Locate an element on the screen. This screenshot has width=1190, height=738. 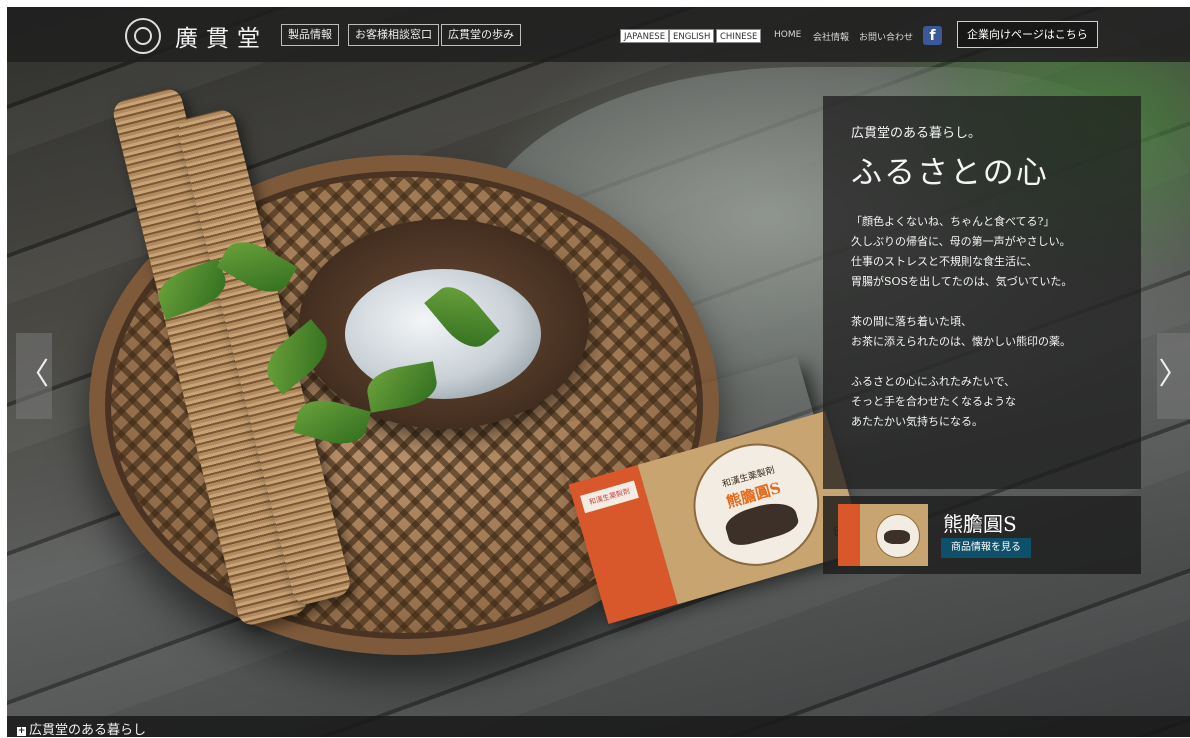
product-thumbnail is located at coordinates (883, 535).